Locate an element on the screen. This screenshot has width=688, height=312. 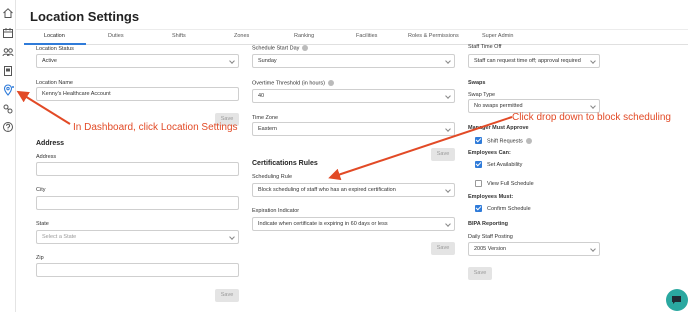
location-status-label: Location Status is located at coordinates (55, 49).